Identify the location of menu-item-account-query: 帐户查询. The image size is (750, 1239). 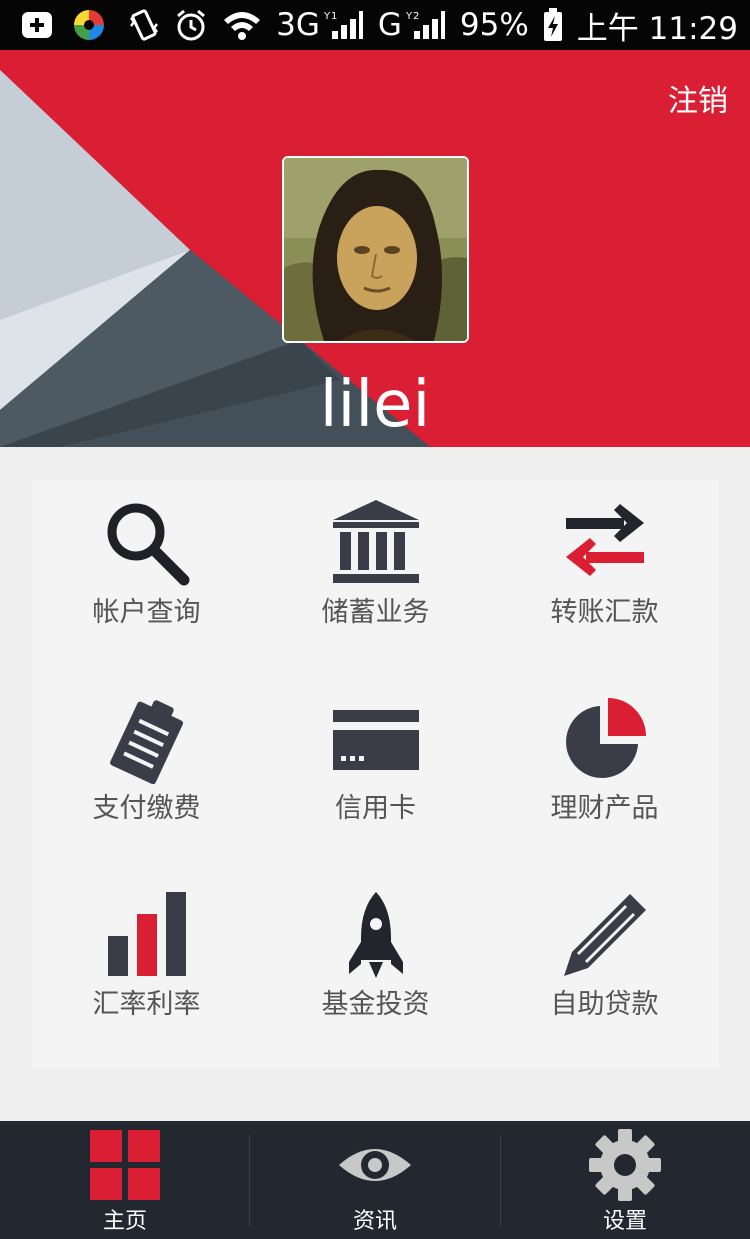
(146, 578).